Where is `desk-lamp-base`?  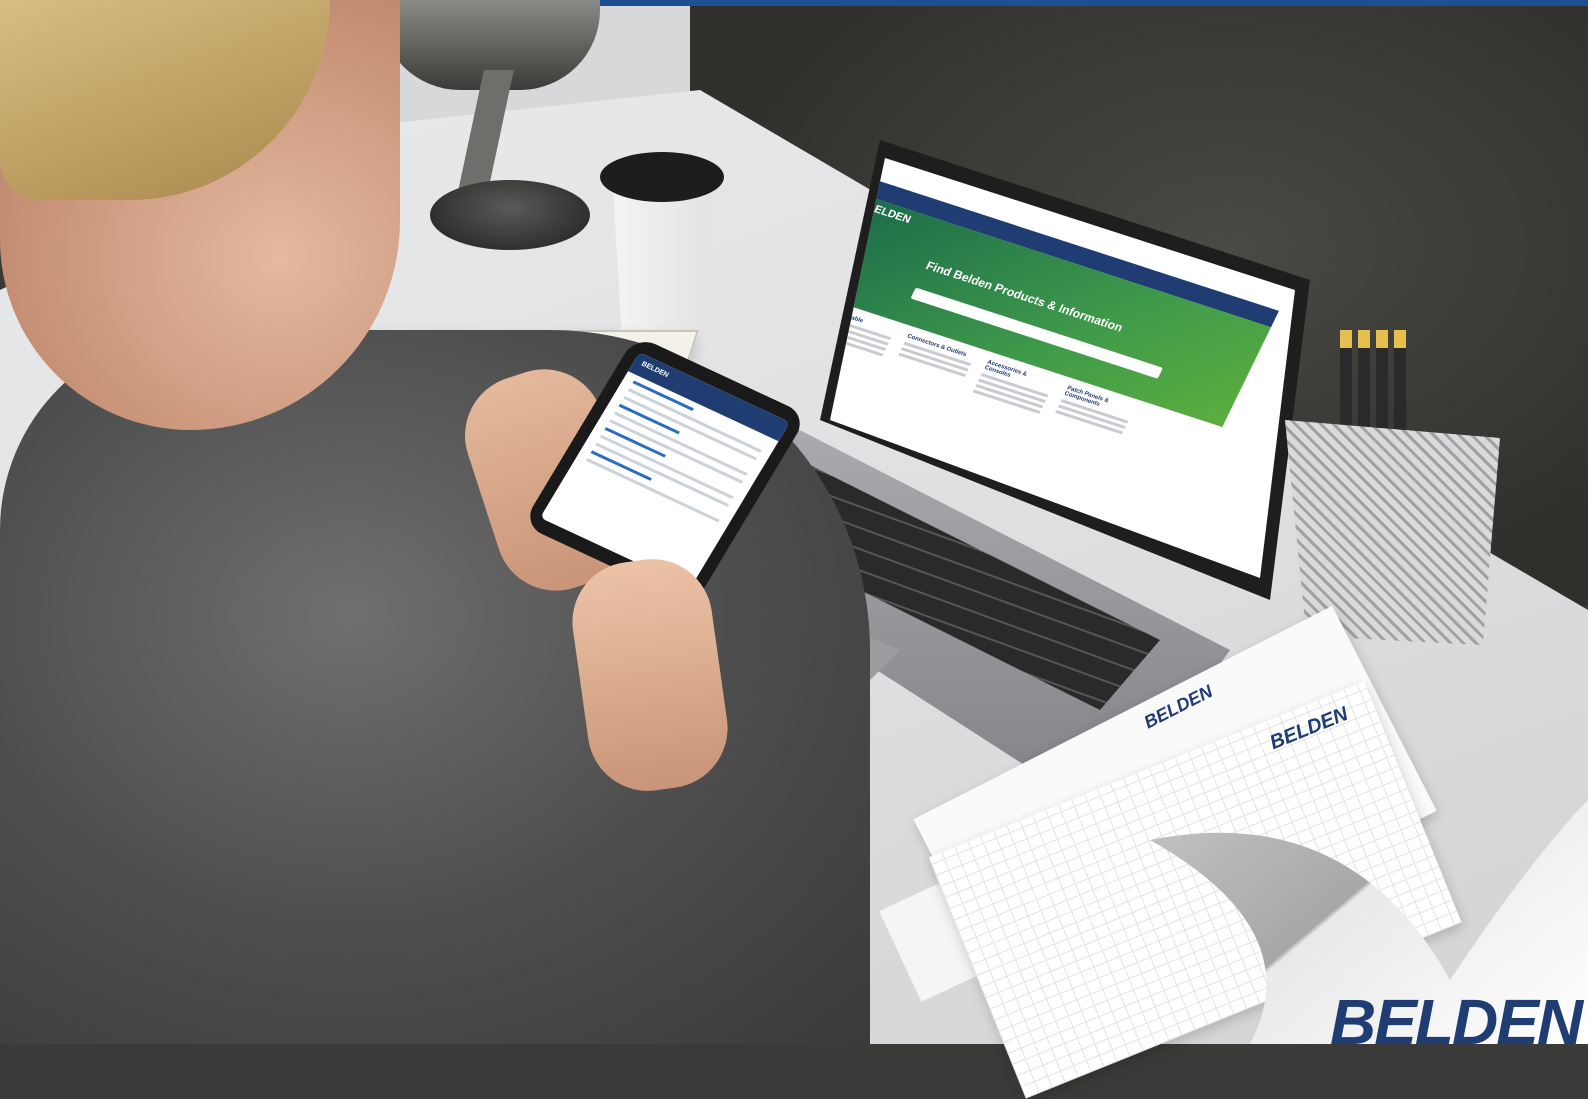 desk-lamp-base is located at coordinates (510, 215).